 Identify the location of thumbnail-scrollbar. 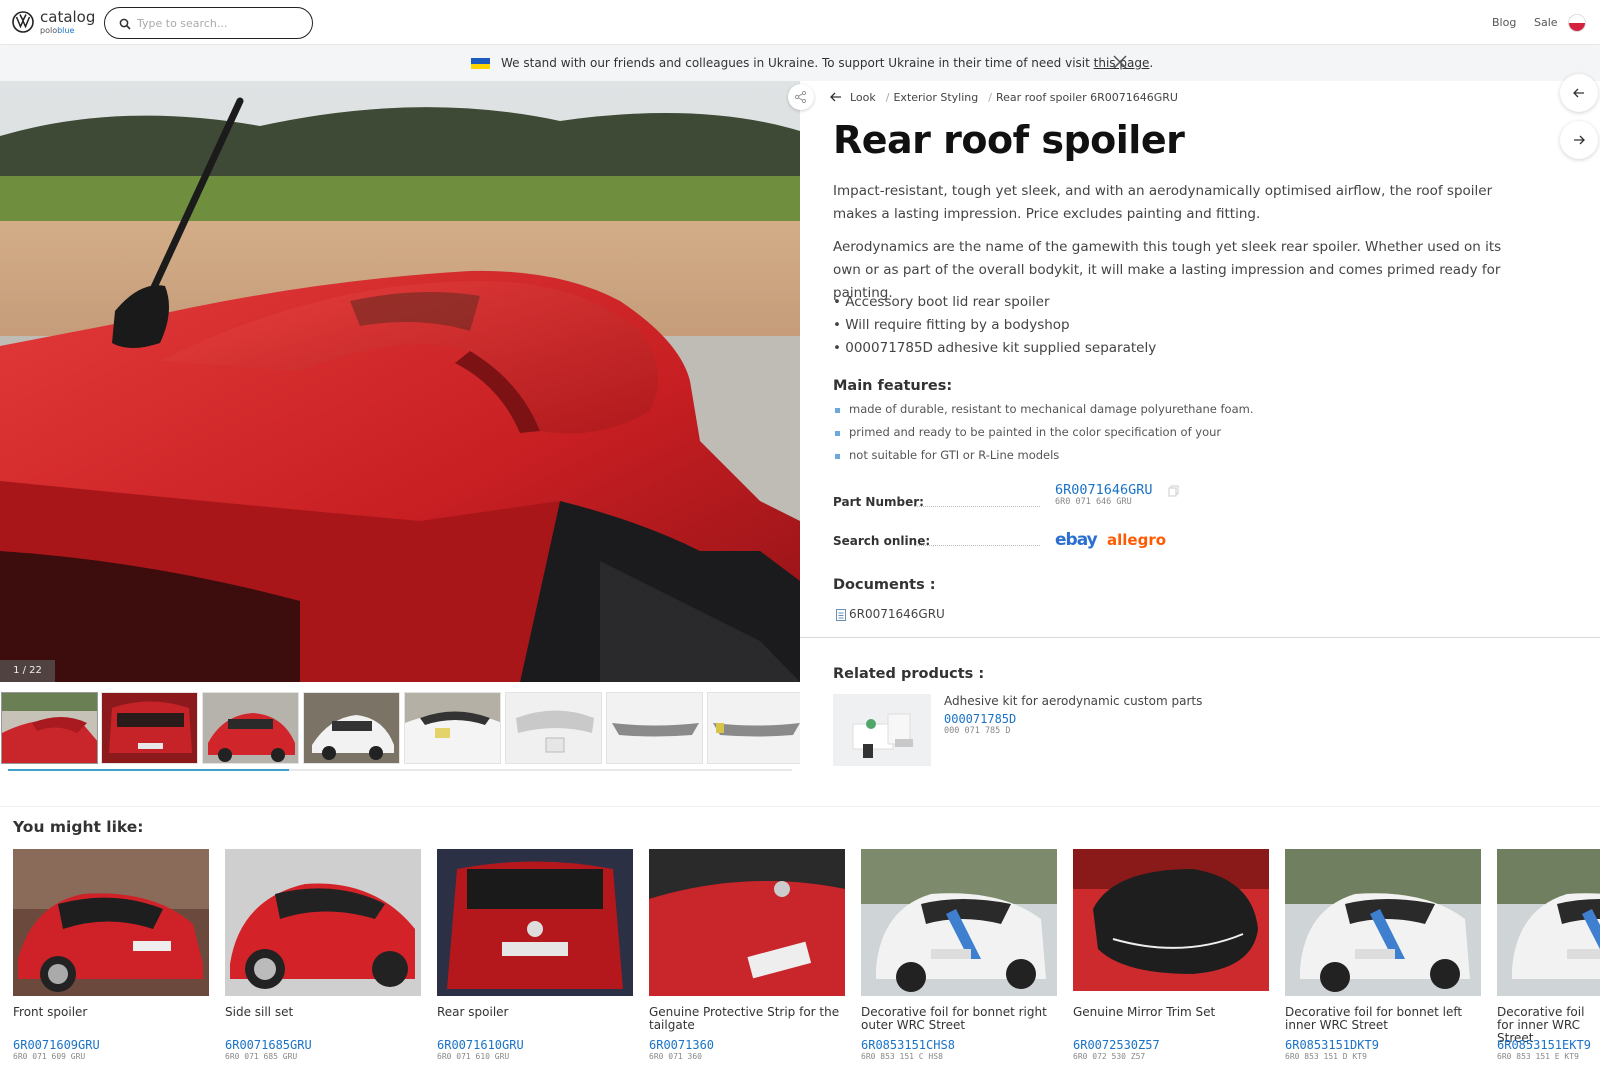
(400, 770).